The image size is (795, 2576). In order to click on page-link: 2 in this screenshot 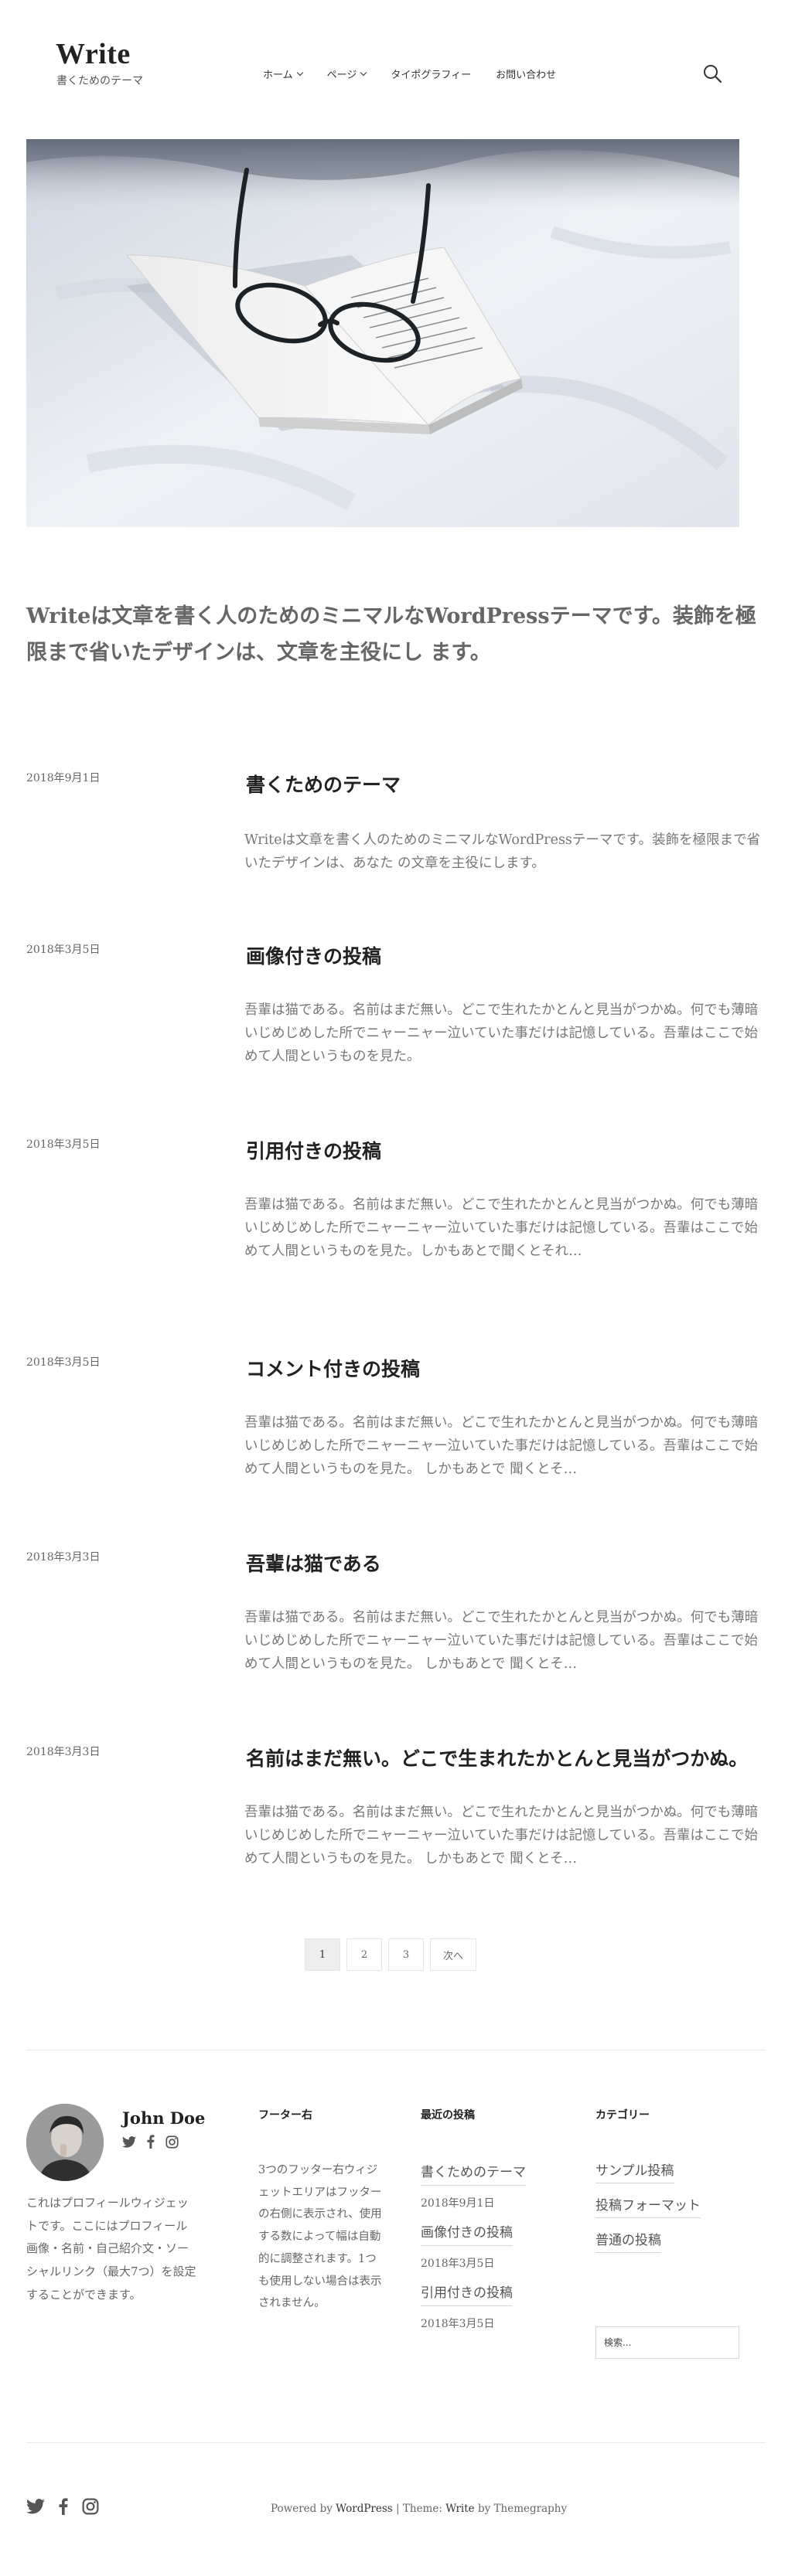, I will do `click(364, 1954)`.